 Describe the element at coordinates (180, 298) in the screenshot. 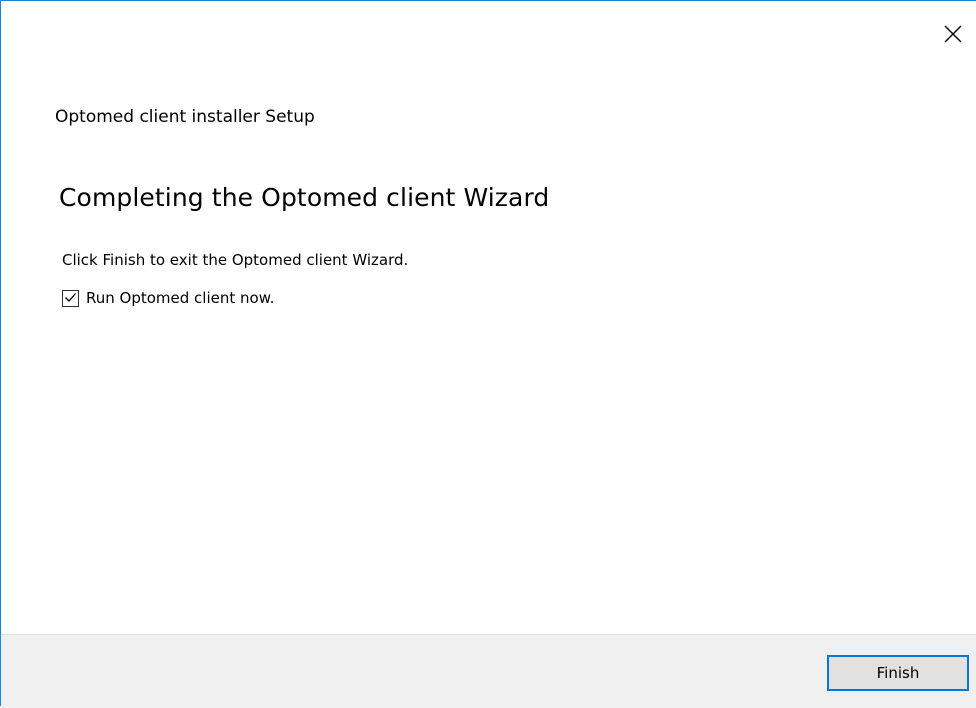

I see `run-now-label: Run Optomed client now.` at that location.